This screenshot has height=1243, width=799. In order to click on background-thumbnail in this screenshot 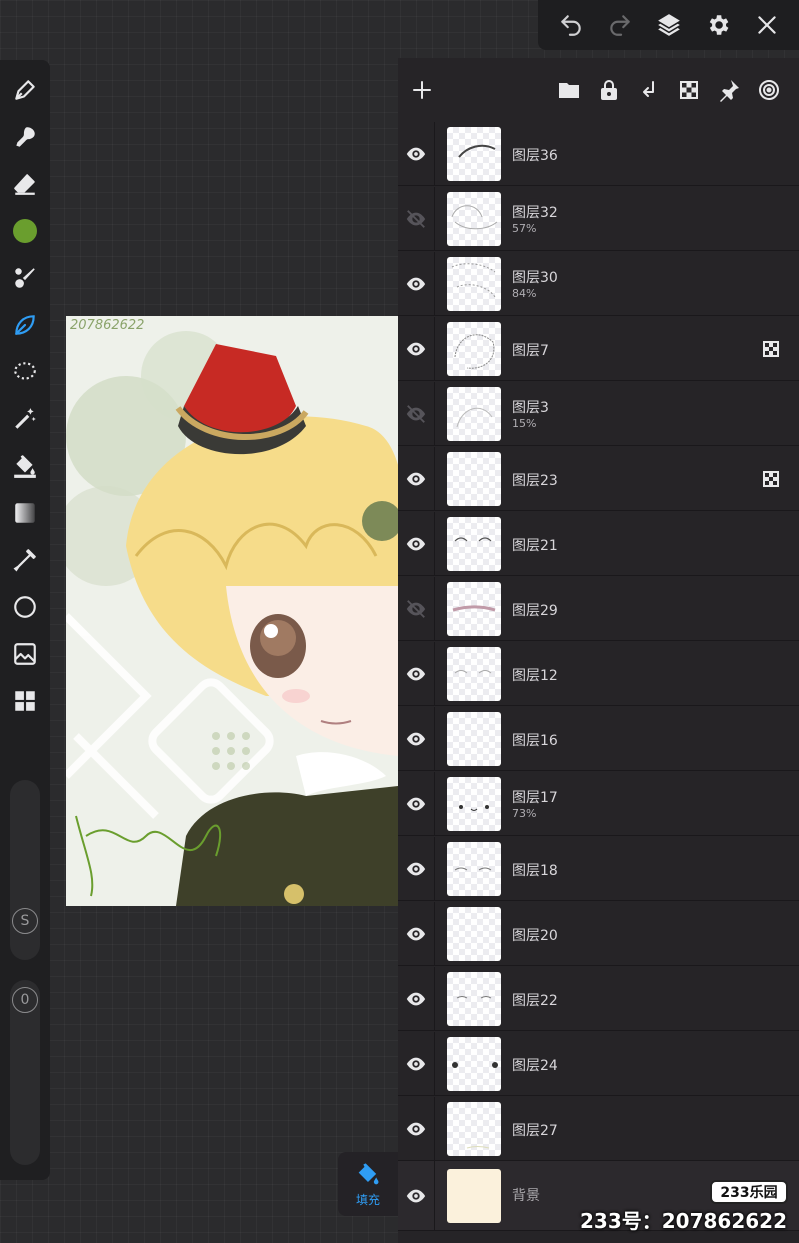, I will do `click(474, 1196)`.